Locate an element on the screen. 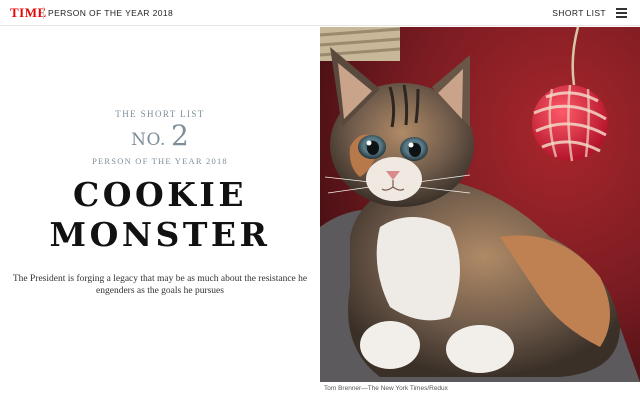  hamburger-menu-icon is located at coordinates (621, 13).